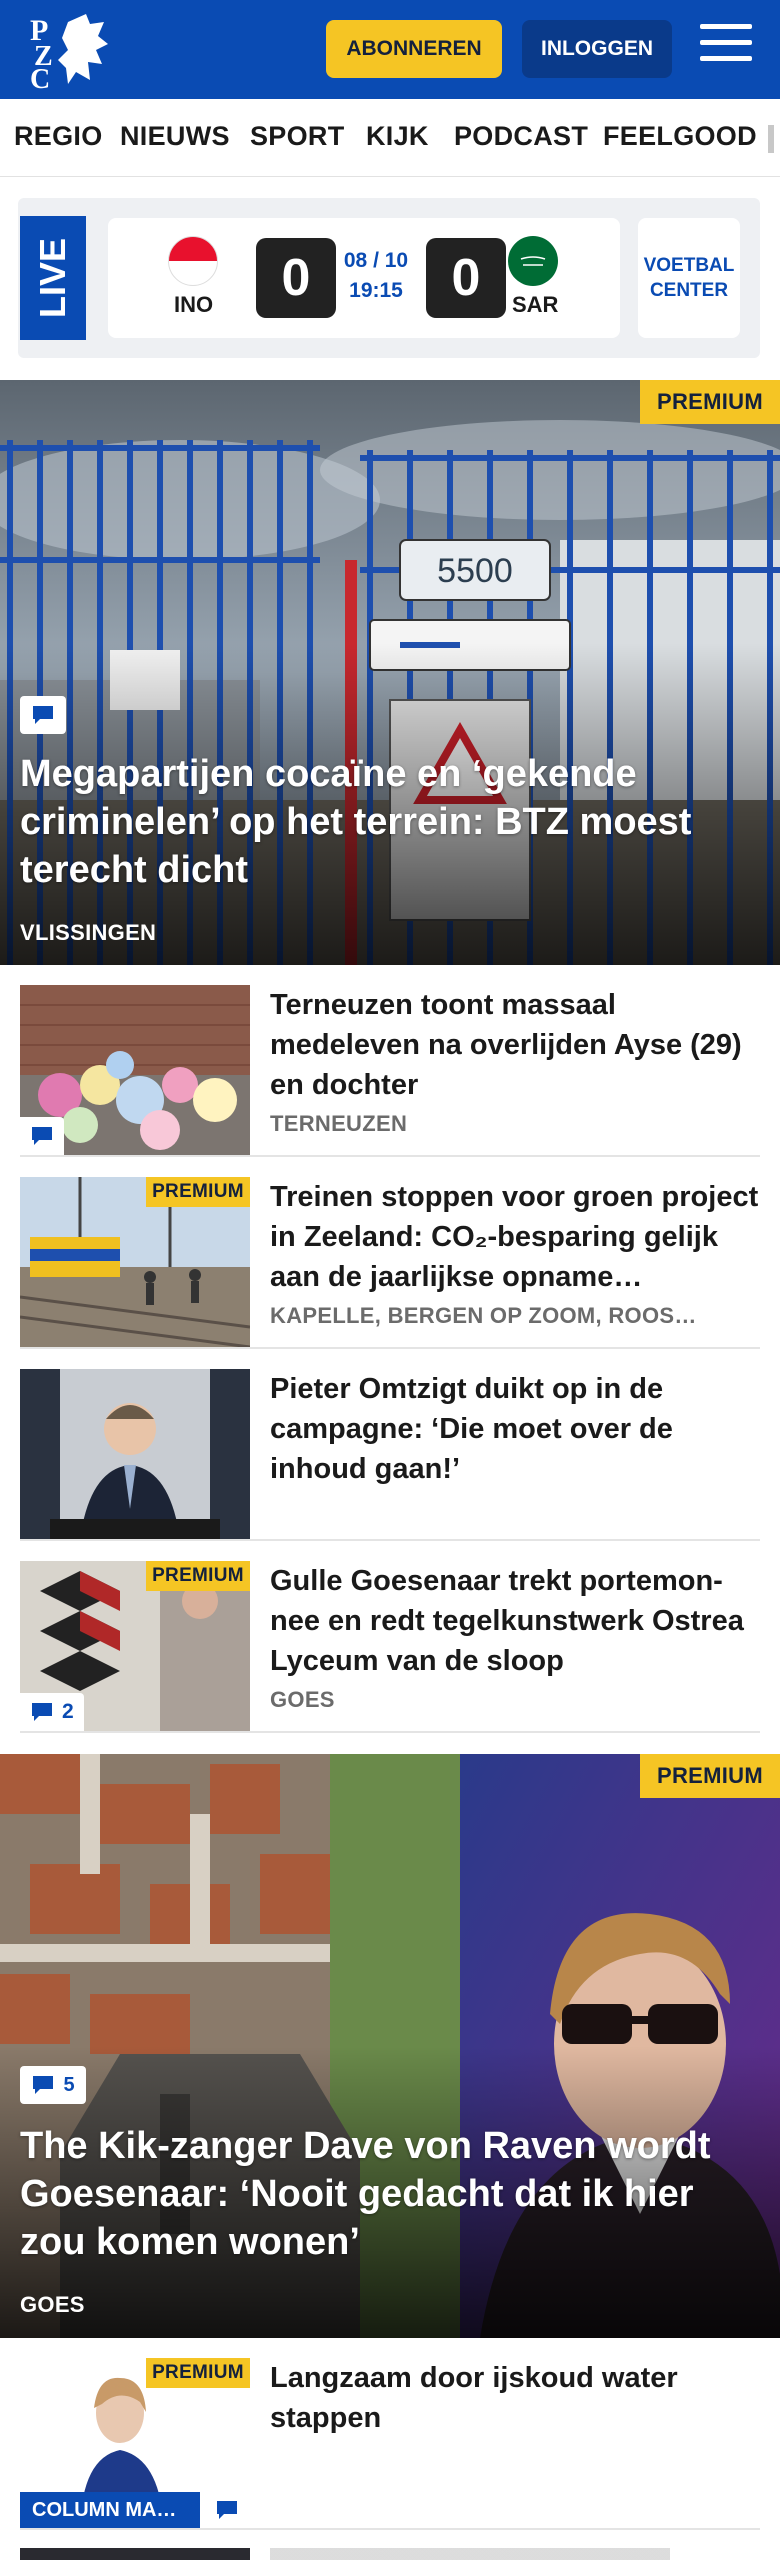 The height and width of the screenshot is (2560, 780). I want to click on home-score: 0, so click(296, 278).